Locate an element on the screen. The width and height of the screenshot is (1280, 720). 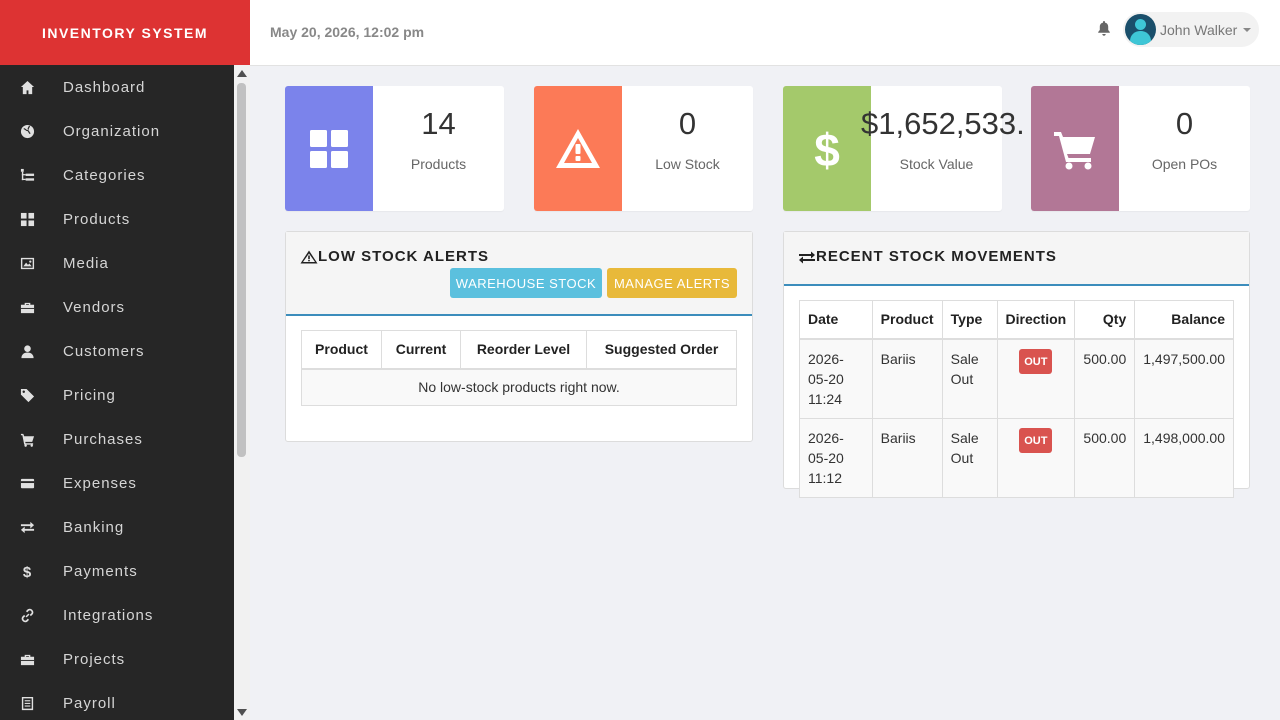
sidebar-item-label: Payroll is located at coordinates (89, 703).